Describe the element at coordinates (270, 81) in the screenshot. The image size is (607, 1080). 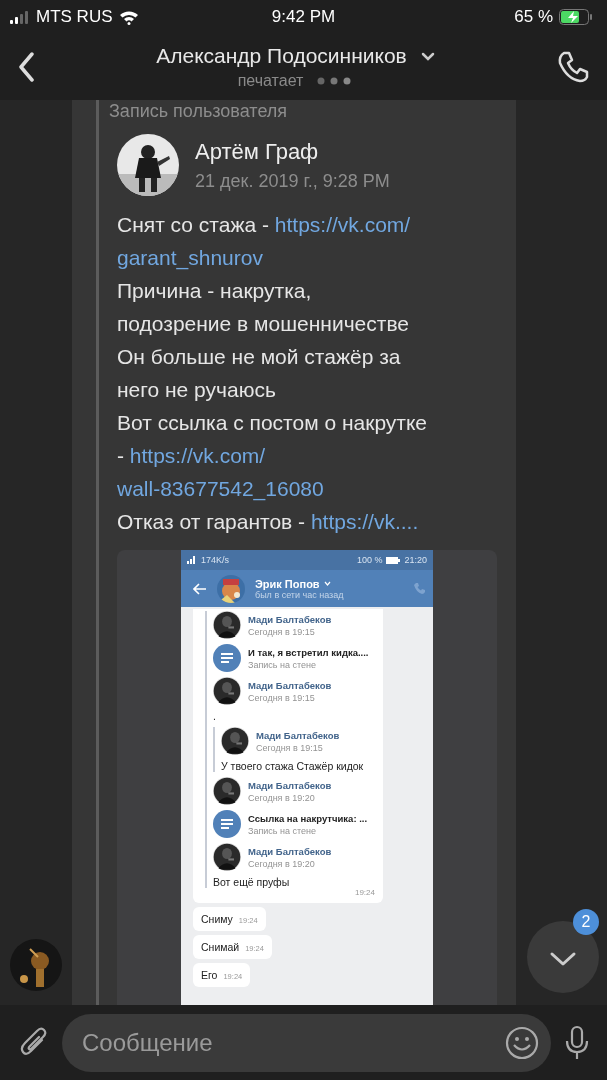
I see `typing-status: печатает` at that location.